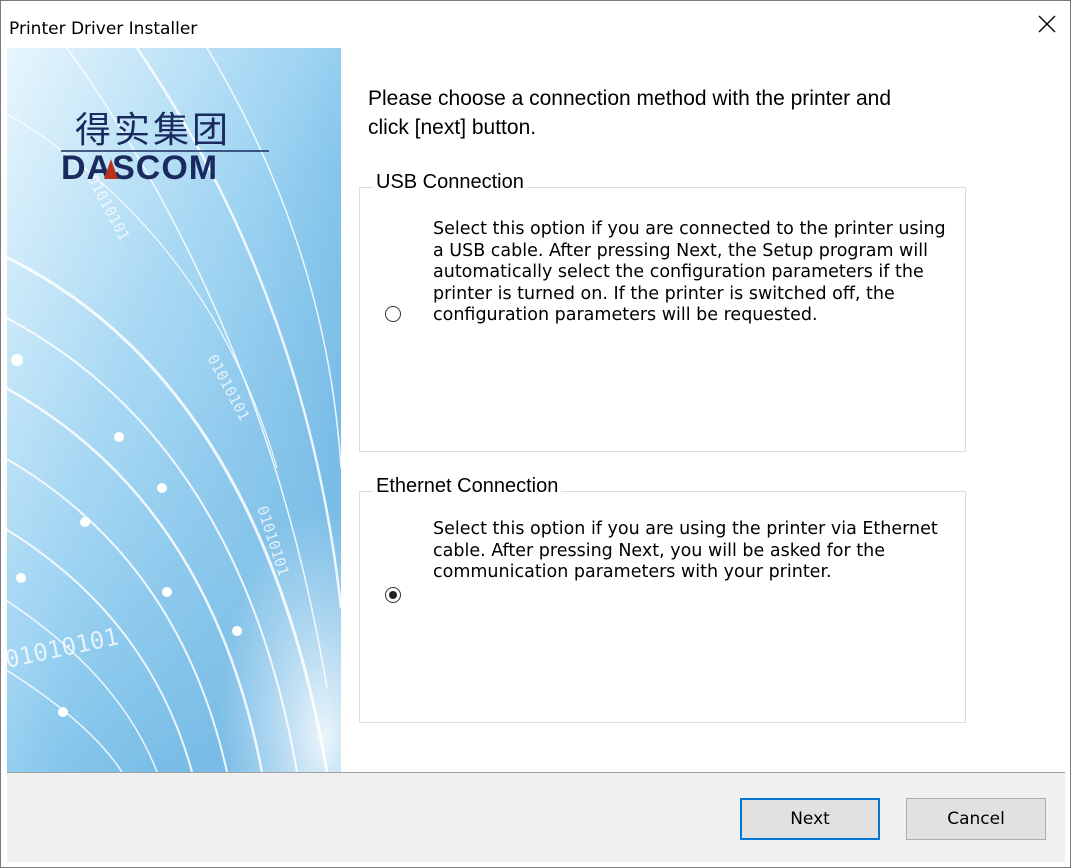 This screenshot has height=868, width=1071. What do you see at coordinates (393, 314) in the screenshot?
I see `usb-connection-radio` at bounding box center [393, 314].